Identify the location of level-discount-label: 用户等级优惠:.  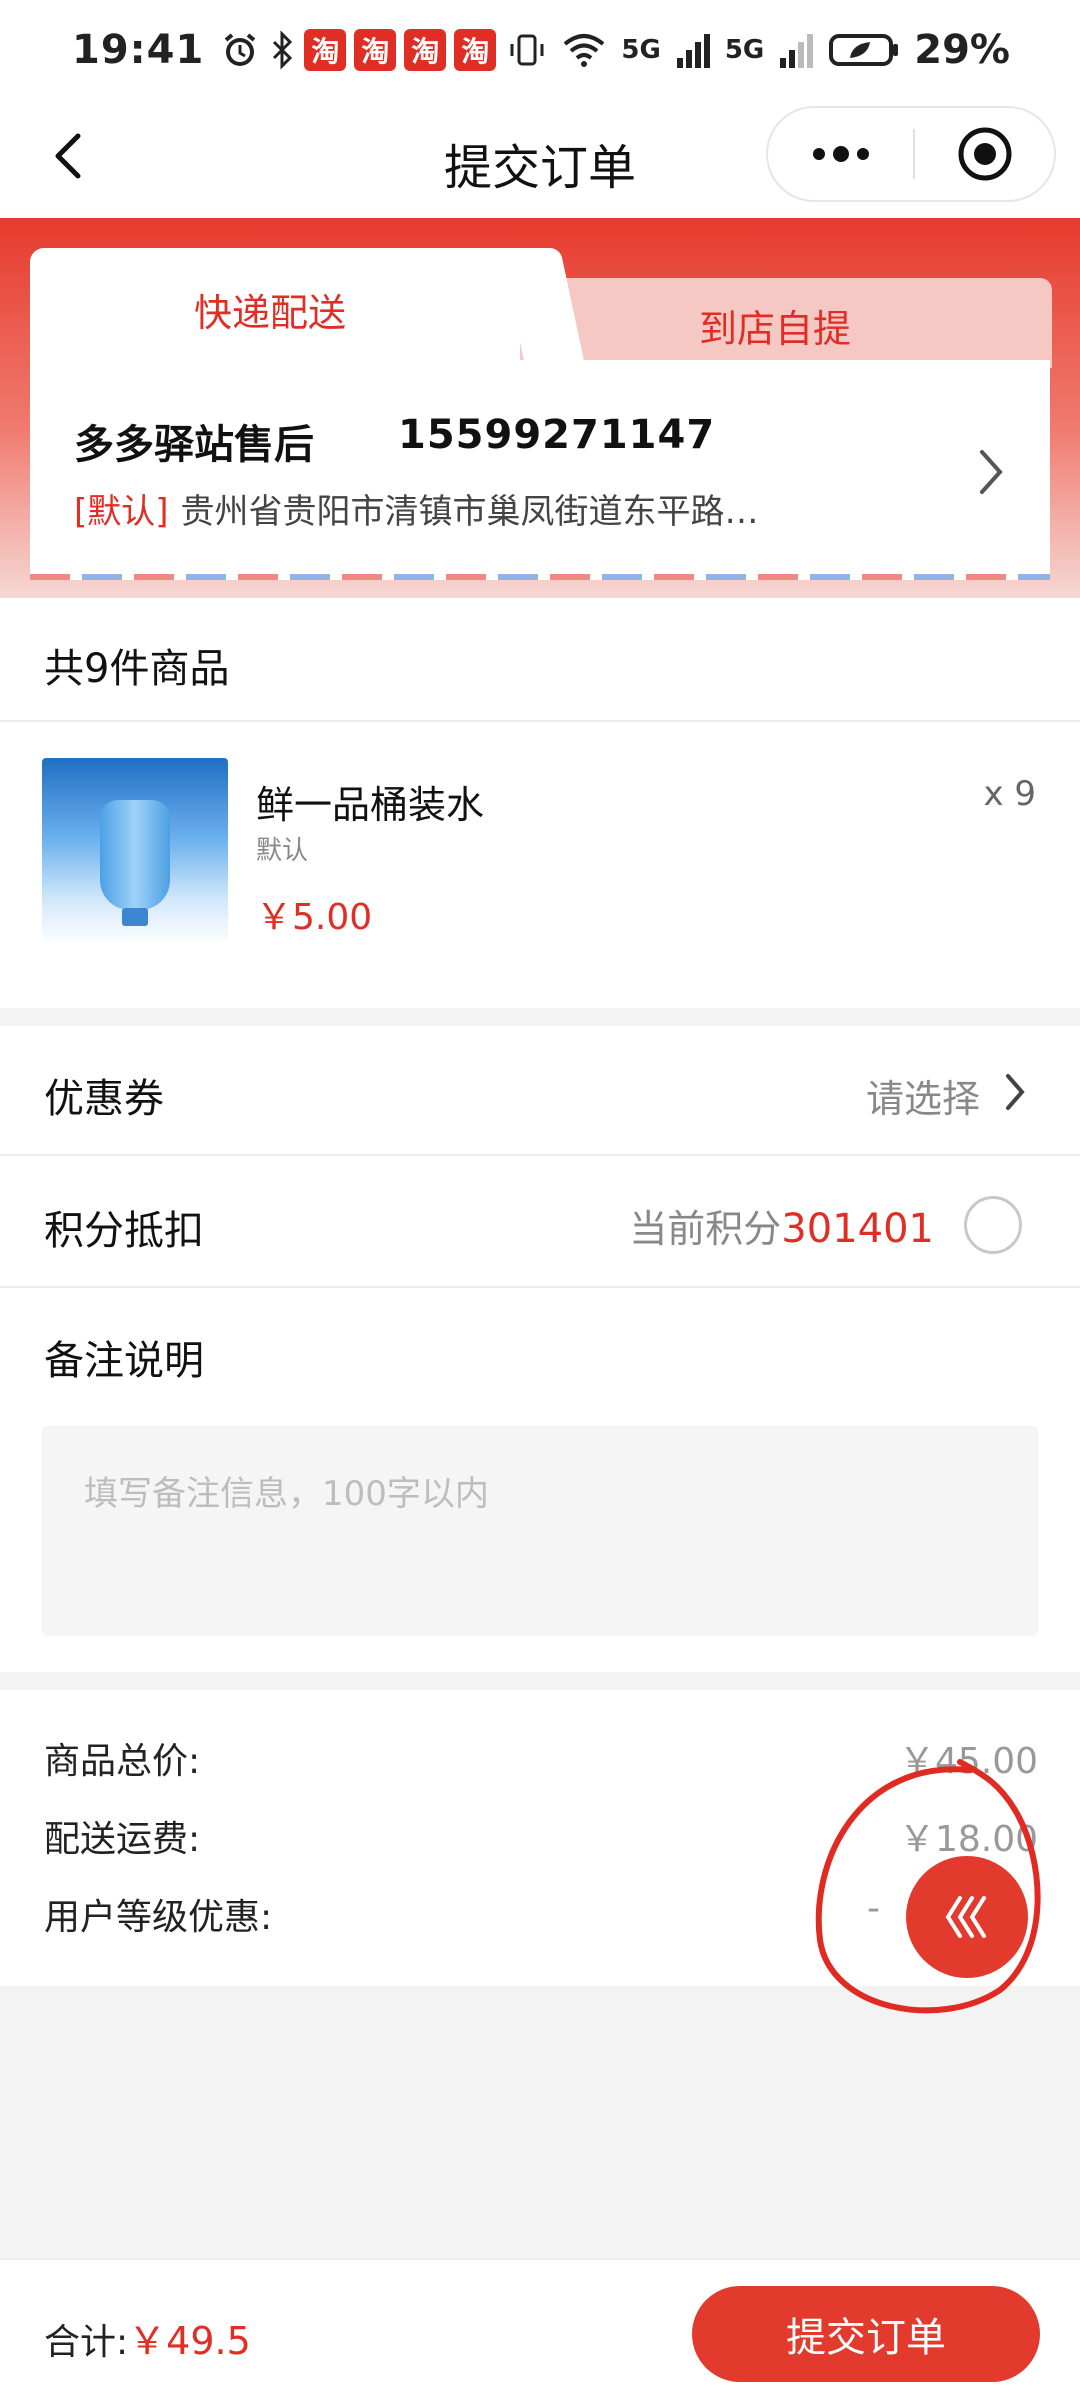
(158, 1917).